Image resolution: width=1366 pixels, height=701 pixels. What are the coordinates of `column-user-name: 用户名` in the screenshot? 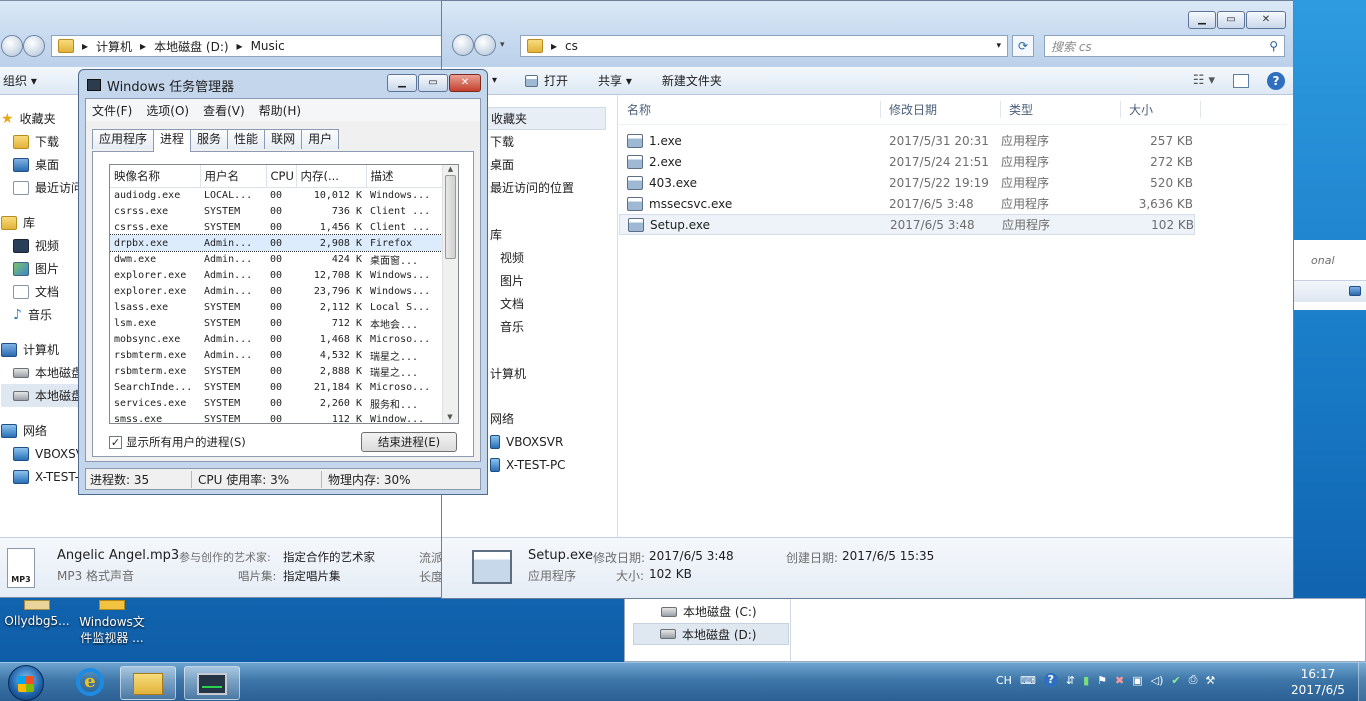 It's located at (233, 176).